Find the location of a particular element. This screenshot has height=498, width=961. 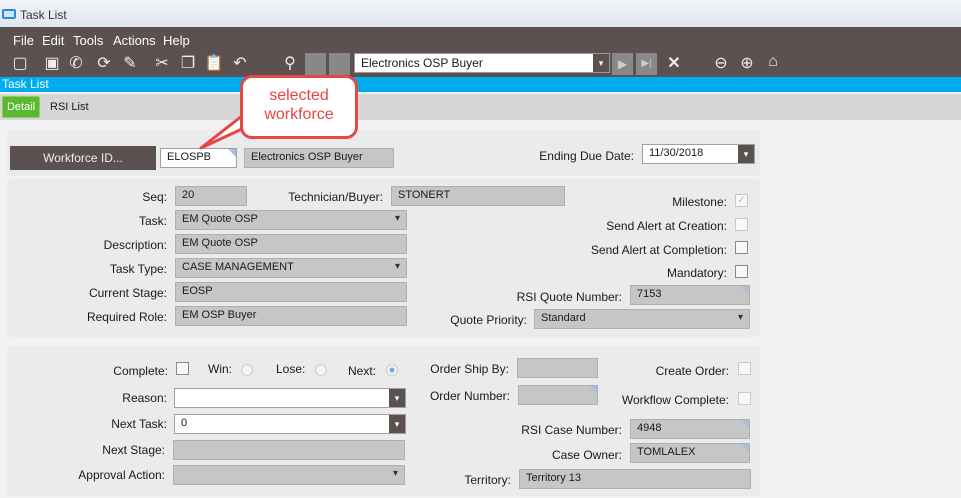

required-role-label: Required Role: is located at coordinates (126, 317).